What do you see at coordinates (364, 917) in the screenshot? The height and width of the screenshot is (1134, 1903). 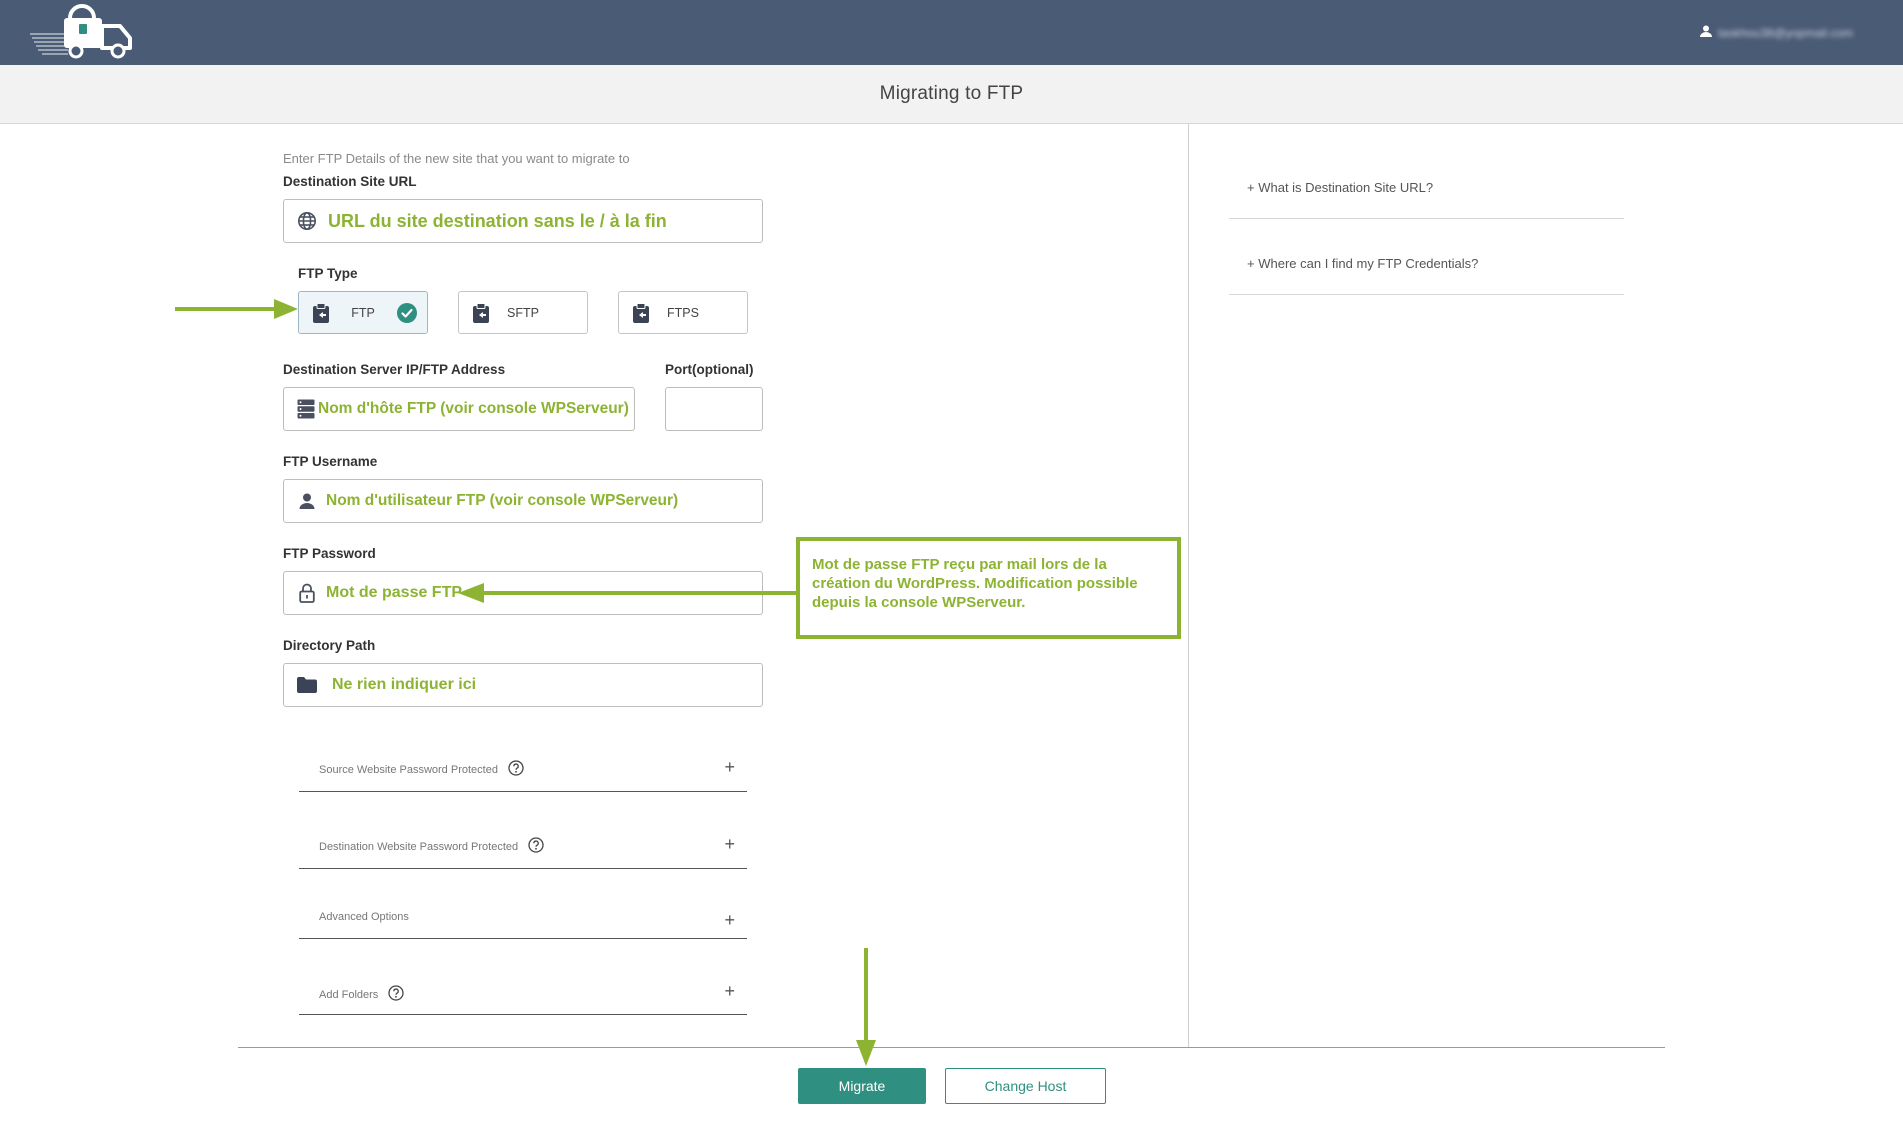 I see `accordion-label: Advanced Options` at bounding box center [364, 917].